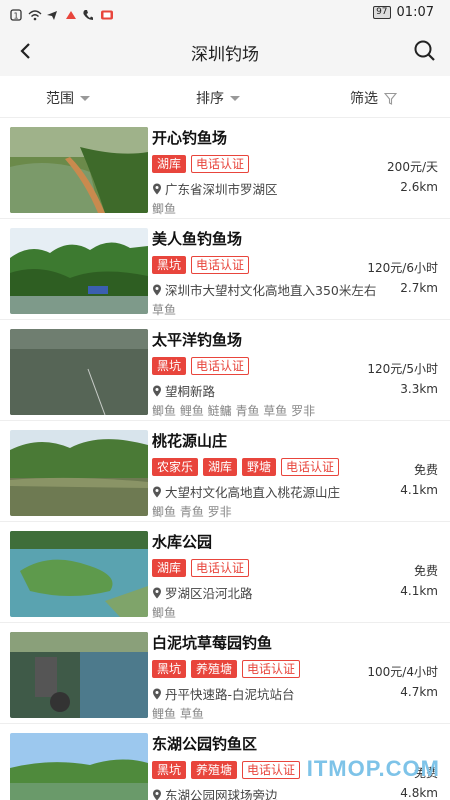  What do you see at coordinates (212, 643) in the screenshot?
I see `spot-name: 白泥坑草莓园钓鱼` at bounding box center [212, 643].